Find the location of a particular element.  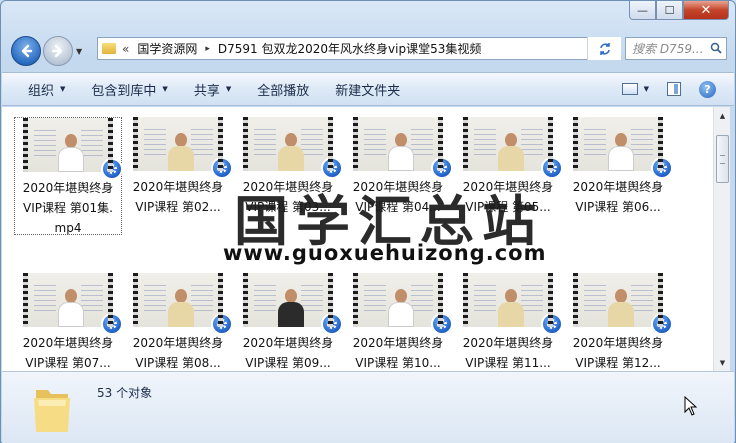

address-bar: « 国学资源网 ▸ D7591 包双龙2020年风水终身vip课堂53集视频 ▼ is located at coordinates (359, 48).